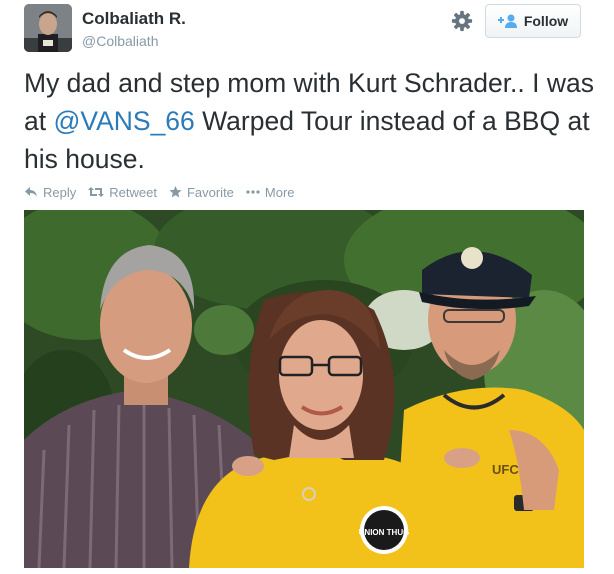 This screenshot has width=614, height=574. Describe the element at coordinates (279, 192) in the screenshot. I see `more-label: More` at that location.